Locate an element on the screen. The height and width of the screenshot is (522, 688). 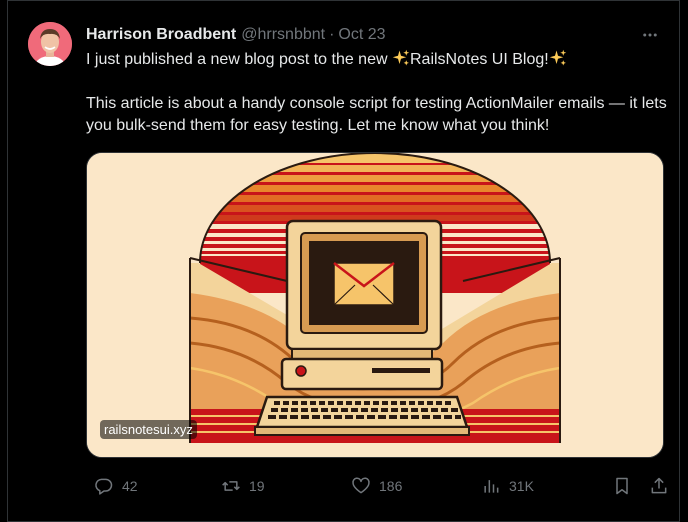
author-handle: @hrrsnbbnt is located at coordinates (283, 35).